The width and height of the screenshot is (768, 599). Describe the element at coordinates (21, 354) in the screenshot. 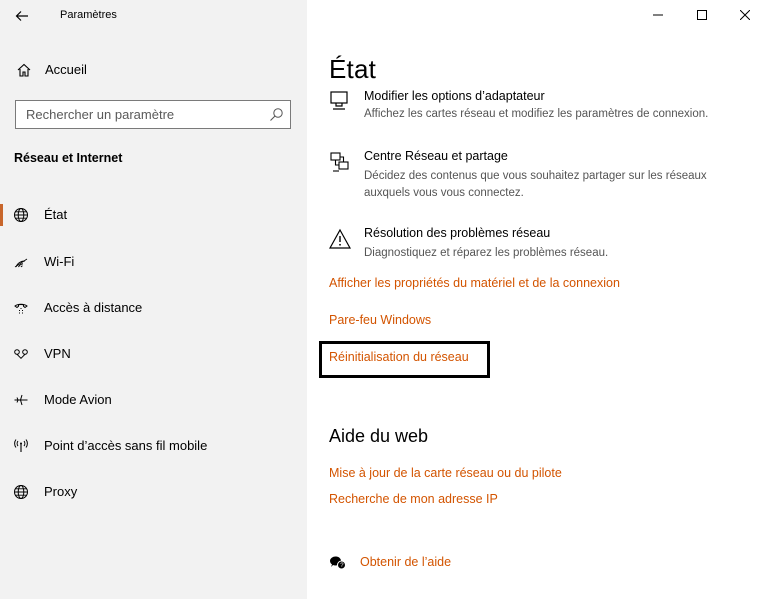

I see `vpn-icon` at that location.